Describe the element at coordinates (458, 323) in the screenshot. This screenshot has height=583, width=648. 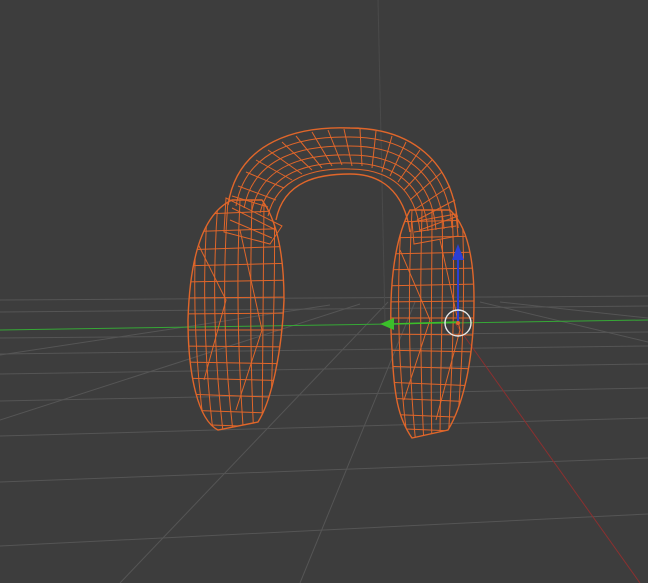
I see `object-origin-dot` at that location.